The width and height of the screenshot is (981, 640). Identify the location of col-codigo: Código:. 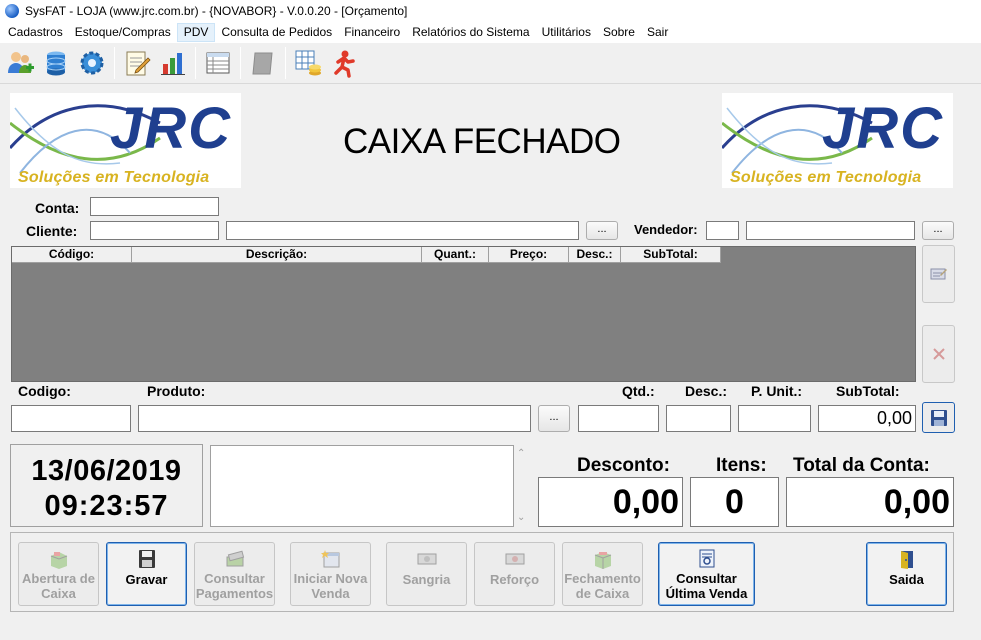
(72, 255).